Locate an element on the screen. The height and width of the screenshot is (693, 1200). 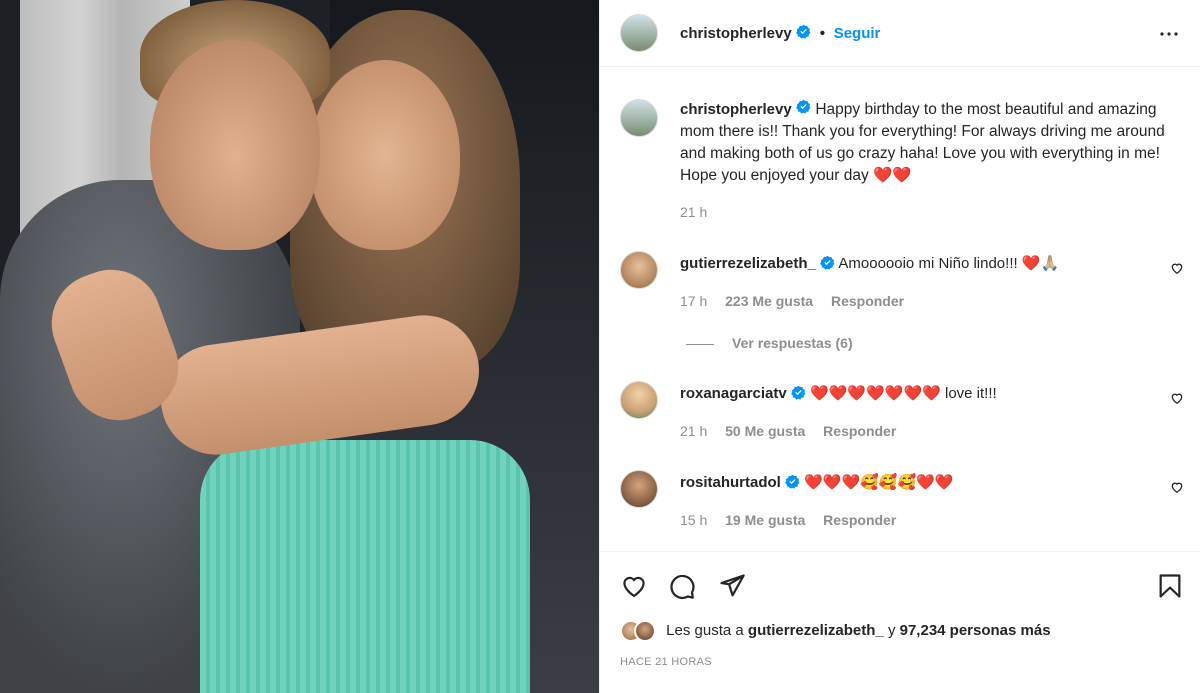
comment-bubble-icon is located at coordinates (682, 588).